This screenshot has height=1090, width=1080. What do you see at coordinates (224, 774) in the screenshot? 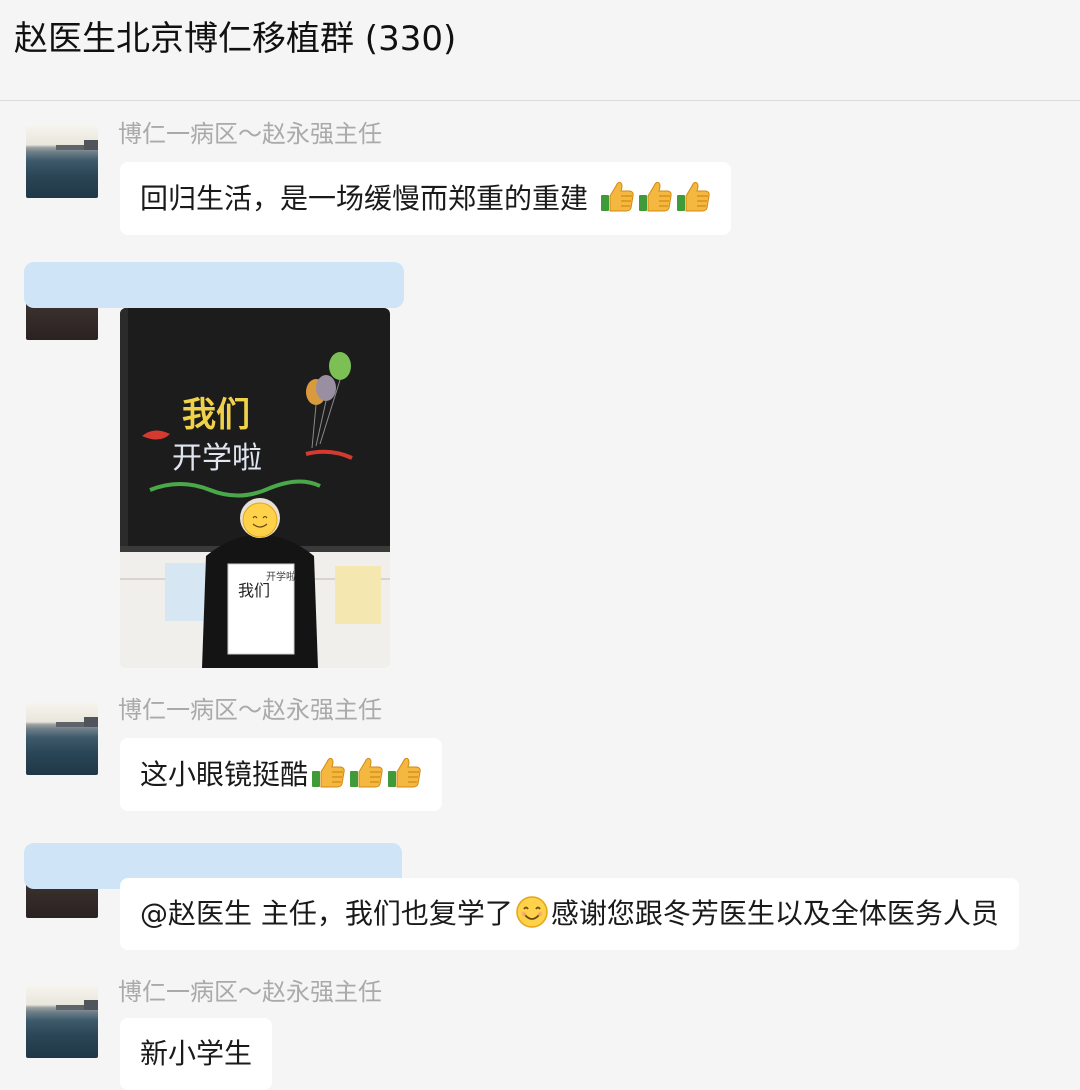
I see `message-text: 这小眼镜挺酷` at bounding box center [224, 774].